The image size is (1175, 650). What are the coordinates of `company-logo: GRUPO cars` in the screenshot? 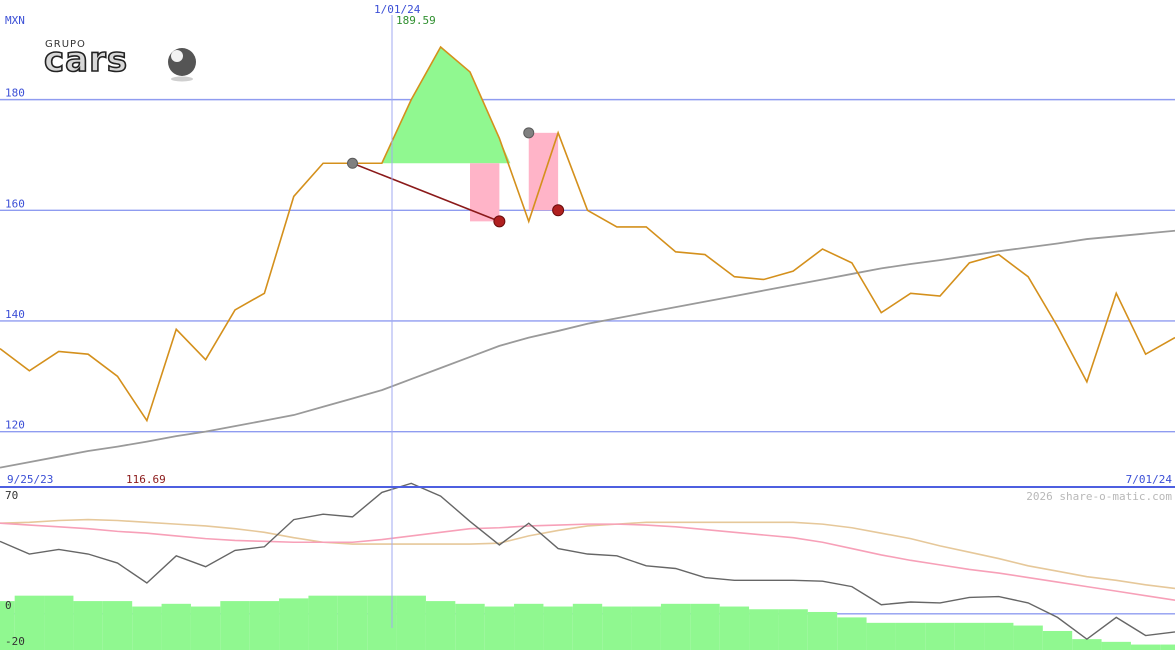 It's located at (119, 60).